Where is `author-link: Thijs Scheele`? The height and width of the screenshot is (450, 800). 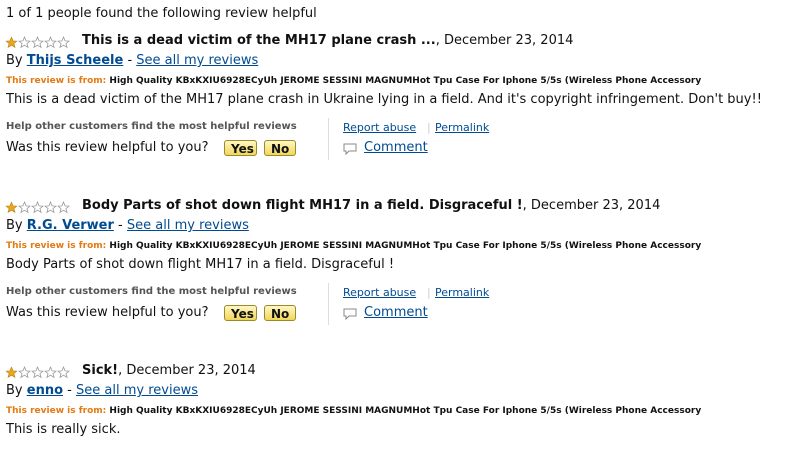 author-link: Thijs Scheele is located at coordinates (75, 60).